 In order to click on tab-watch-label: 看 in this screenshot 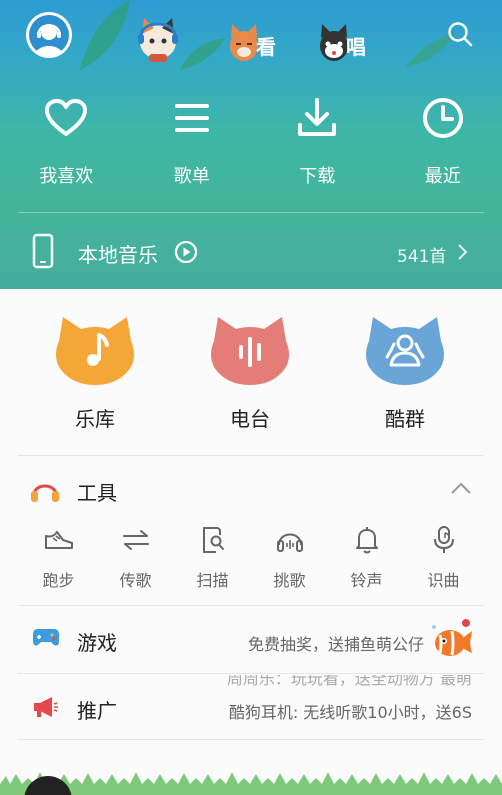, I will do `click(266, 47)`.